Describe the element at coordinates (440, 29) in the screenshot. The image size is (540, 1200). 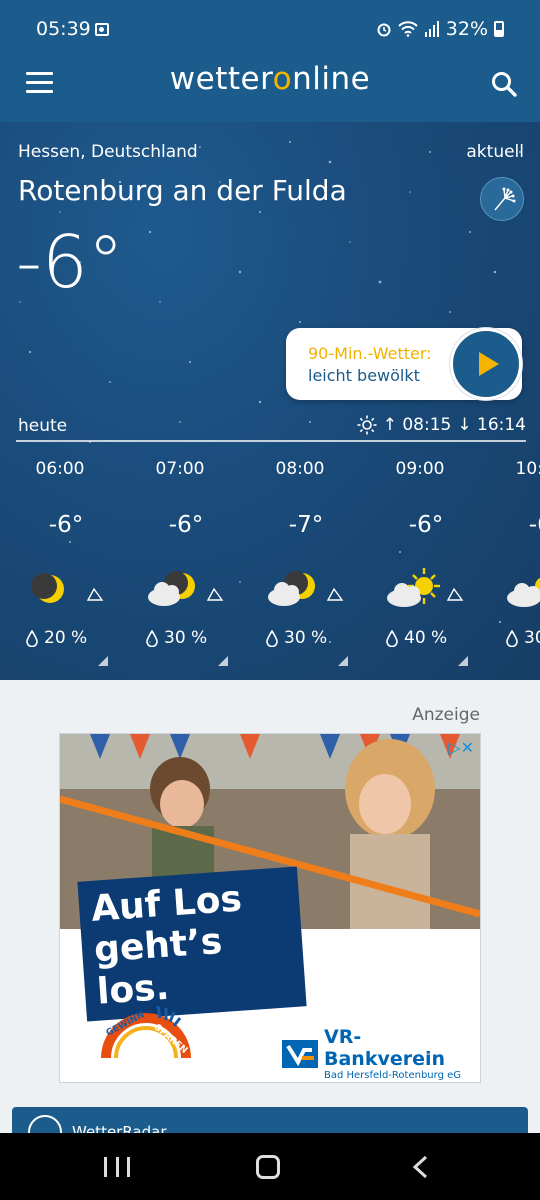
I see `status-indicators: 32%` at that location.